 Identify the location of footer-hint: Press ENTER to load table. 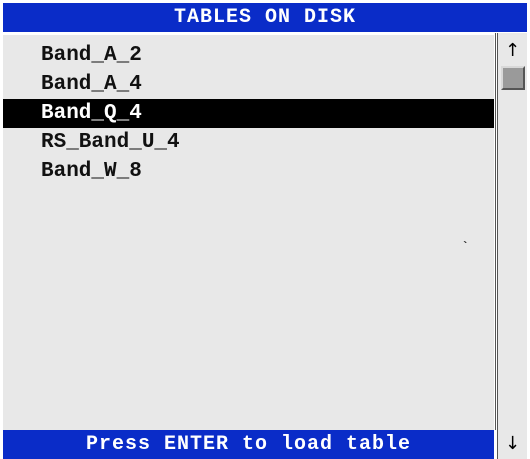
(248, 444).